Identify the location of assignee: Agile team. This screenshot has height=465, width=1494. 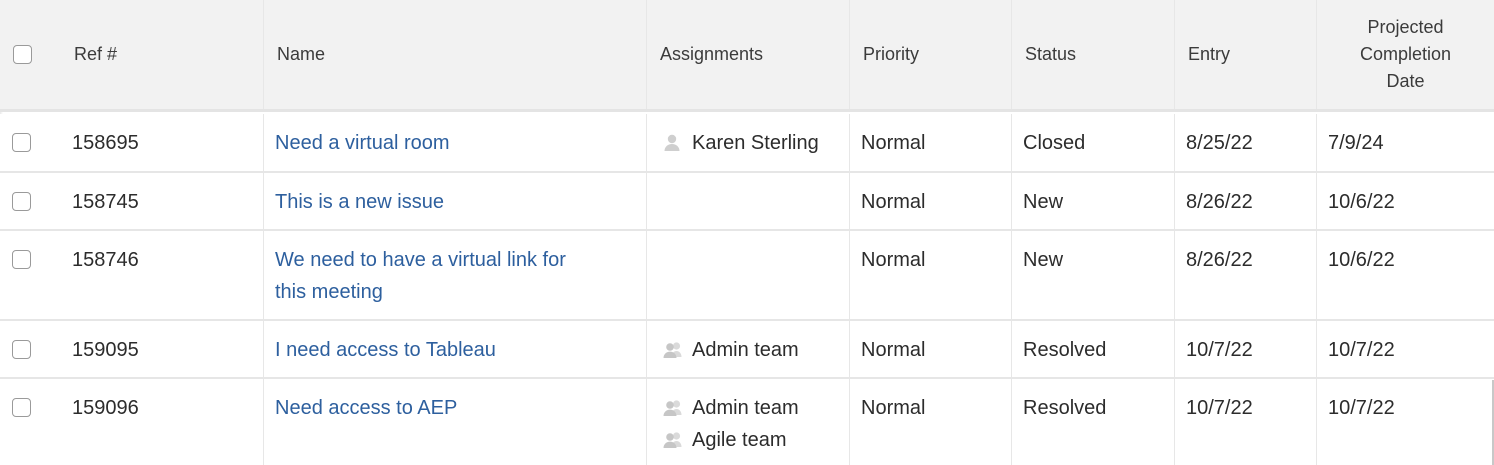
(755, 440).